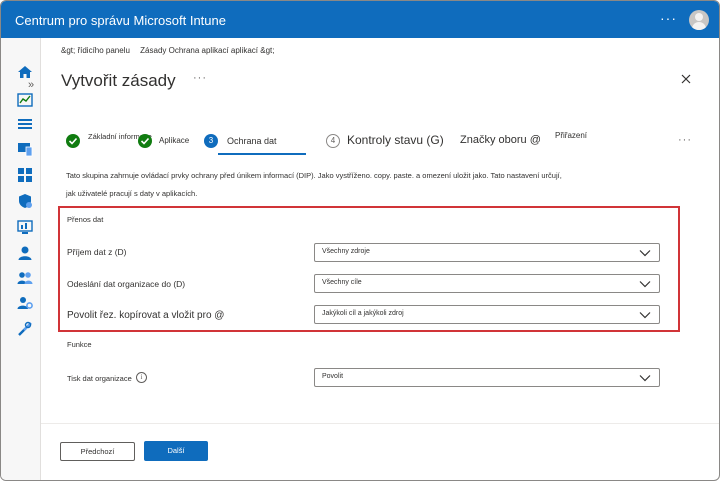 This screenshot has width=720, height=481. Describe the element at coordinates (487, 283) in the screenshot. I see `send-data-dropdown: Všechny cíle` at that location.